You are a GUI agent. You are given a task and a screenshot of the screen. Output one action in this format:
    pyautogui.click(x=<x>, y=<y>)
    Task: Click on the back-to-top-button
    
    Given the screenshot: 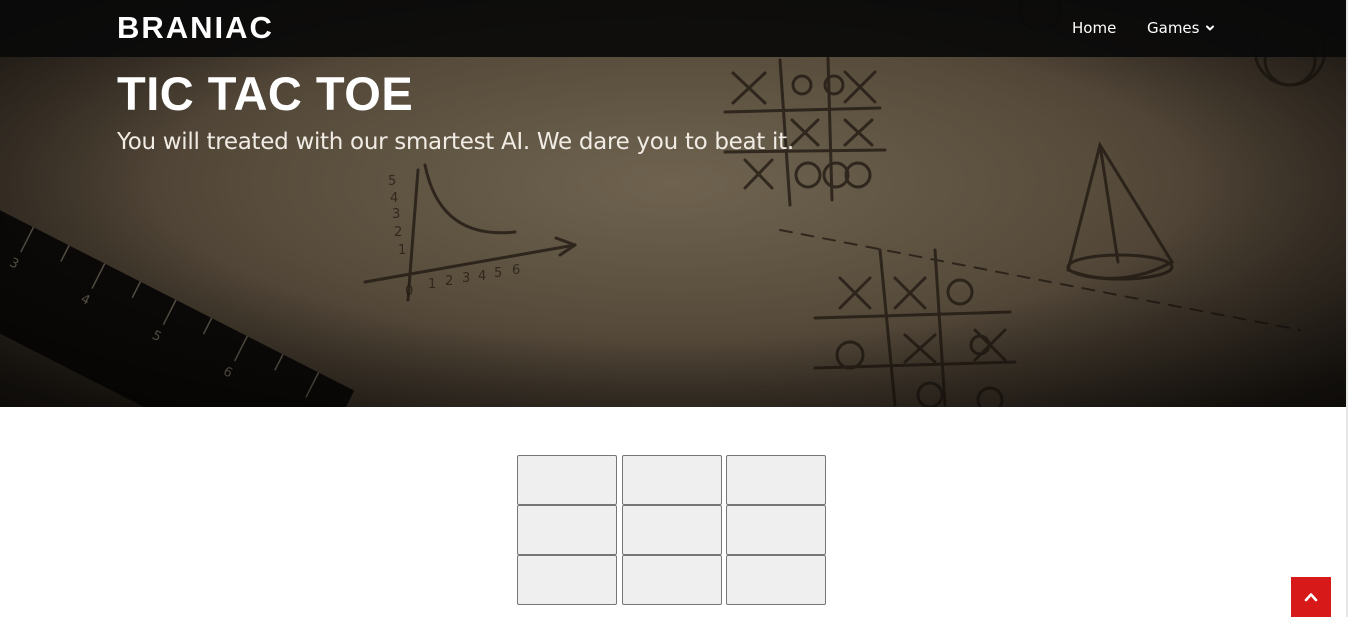 What is the action you would take?
    pyautogui.click(x=1311, y=597)
    